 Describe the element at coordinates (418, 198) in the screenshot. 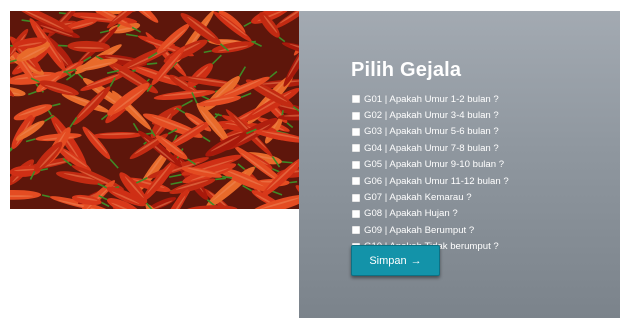

I see `symptom-label: G07 | Apakah Kemarau ?` at that location.